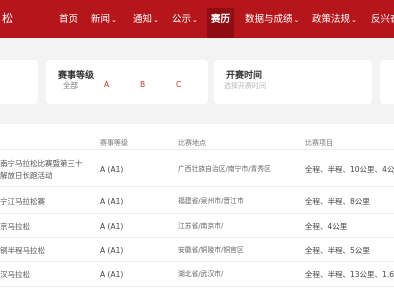  What do you see at coordinates (337, 250) in the screenshot?
I see `race-events: 全程、半程、5公里` at bounding box center [337, 250].